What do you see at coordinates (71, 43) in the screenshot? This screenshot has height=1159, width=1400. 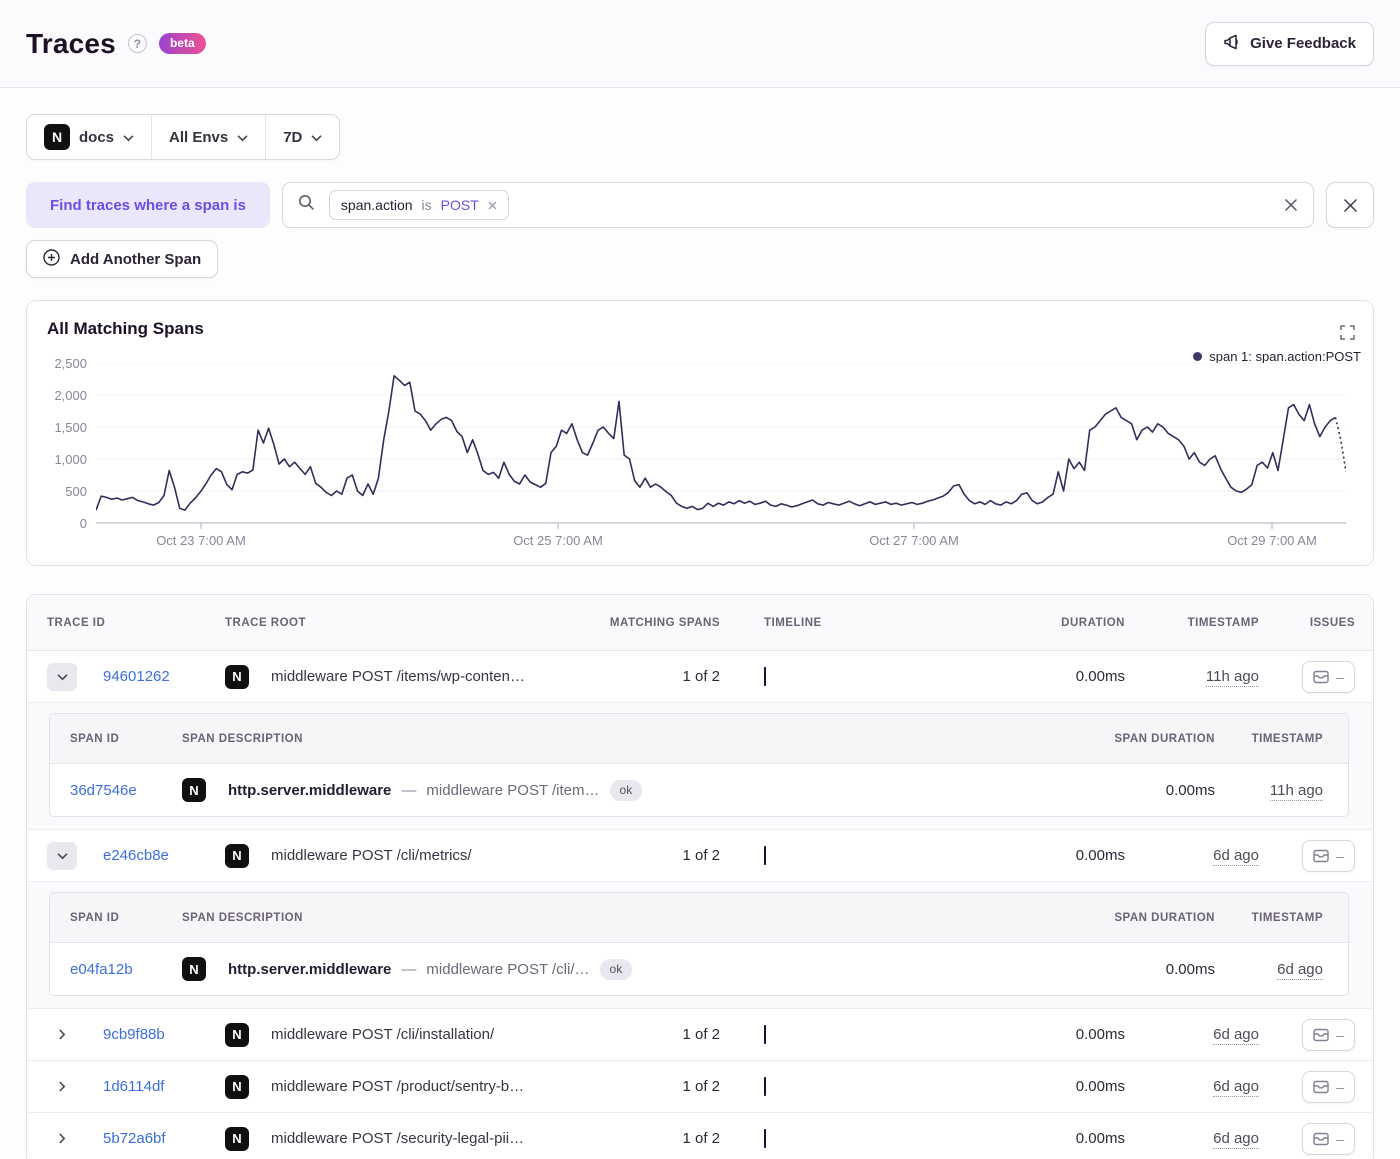 I see `page-title: Traces` at bounding box center [71, 43].